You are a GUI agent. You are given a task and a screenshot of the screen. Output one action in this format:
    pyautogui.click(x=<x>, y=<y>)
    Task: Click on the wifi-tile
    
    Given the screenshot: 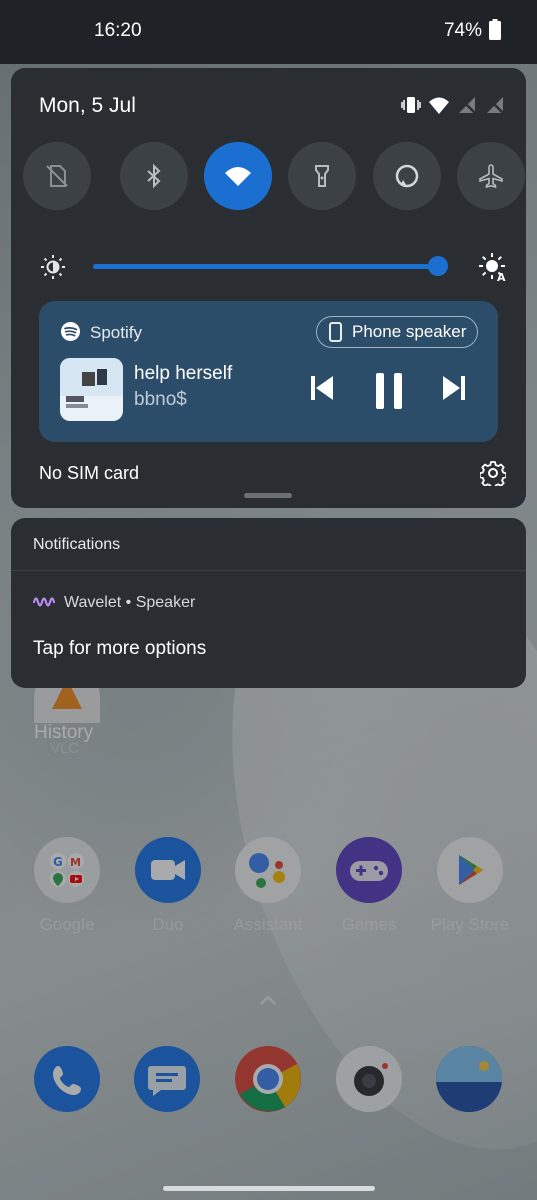 What is the action you would take?
    pyautogui.click(x=238, y=176)
    